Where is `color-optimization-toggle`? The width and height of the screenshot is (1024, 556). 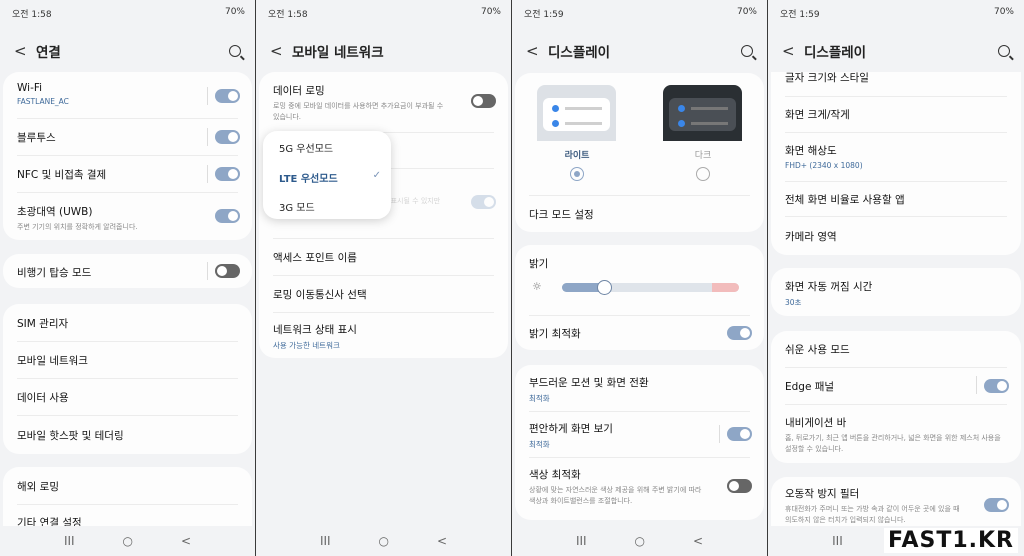
color-optimization-toggle is located at coordinates (739, 486).